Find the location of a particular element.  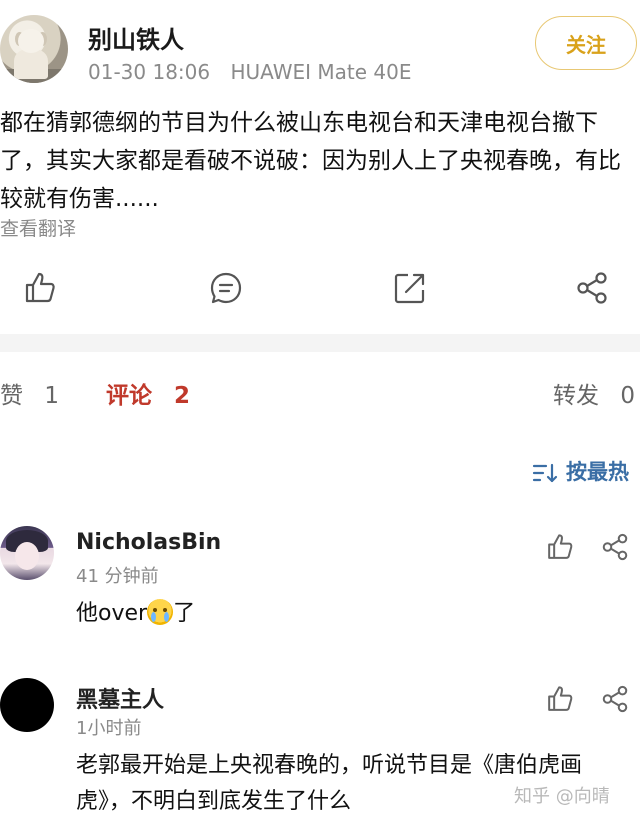

sort-label: 按最热 is located at coordinates (597, 472).